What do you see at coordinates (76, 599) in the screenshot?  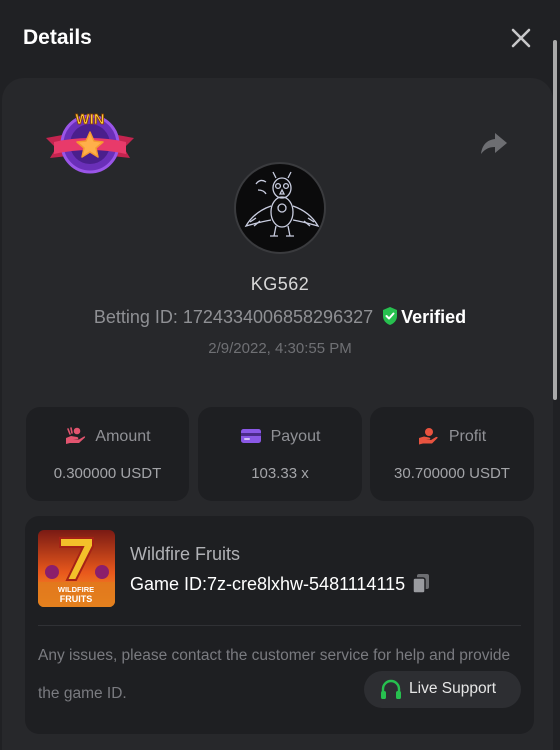 I see `svg-text: FRUITS` at bounding box center [76, 599].